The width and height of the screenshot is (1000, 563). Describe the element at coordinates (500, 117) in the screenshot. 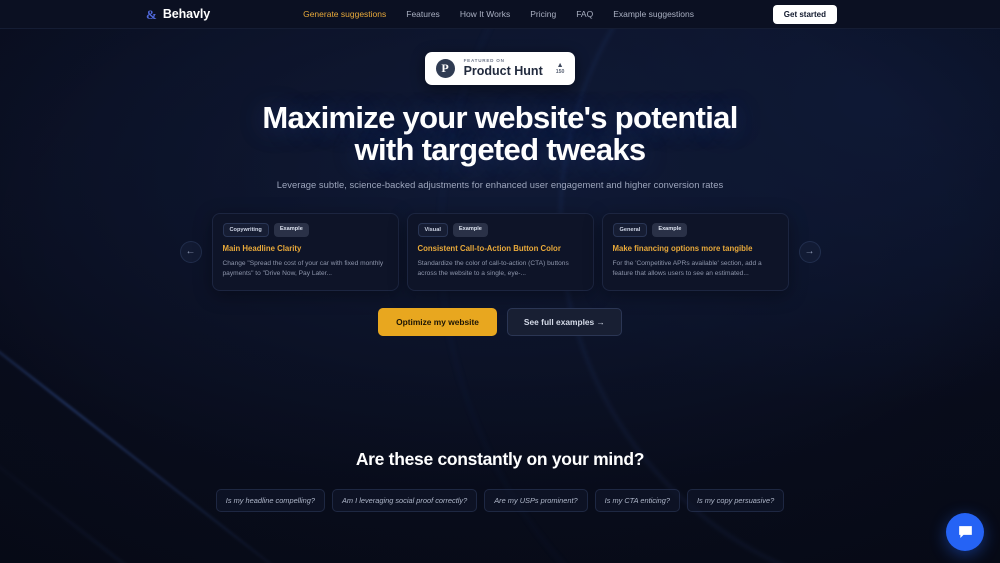

I see `headline-line-1: Maximize your website's potential` at that location.